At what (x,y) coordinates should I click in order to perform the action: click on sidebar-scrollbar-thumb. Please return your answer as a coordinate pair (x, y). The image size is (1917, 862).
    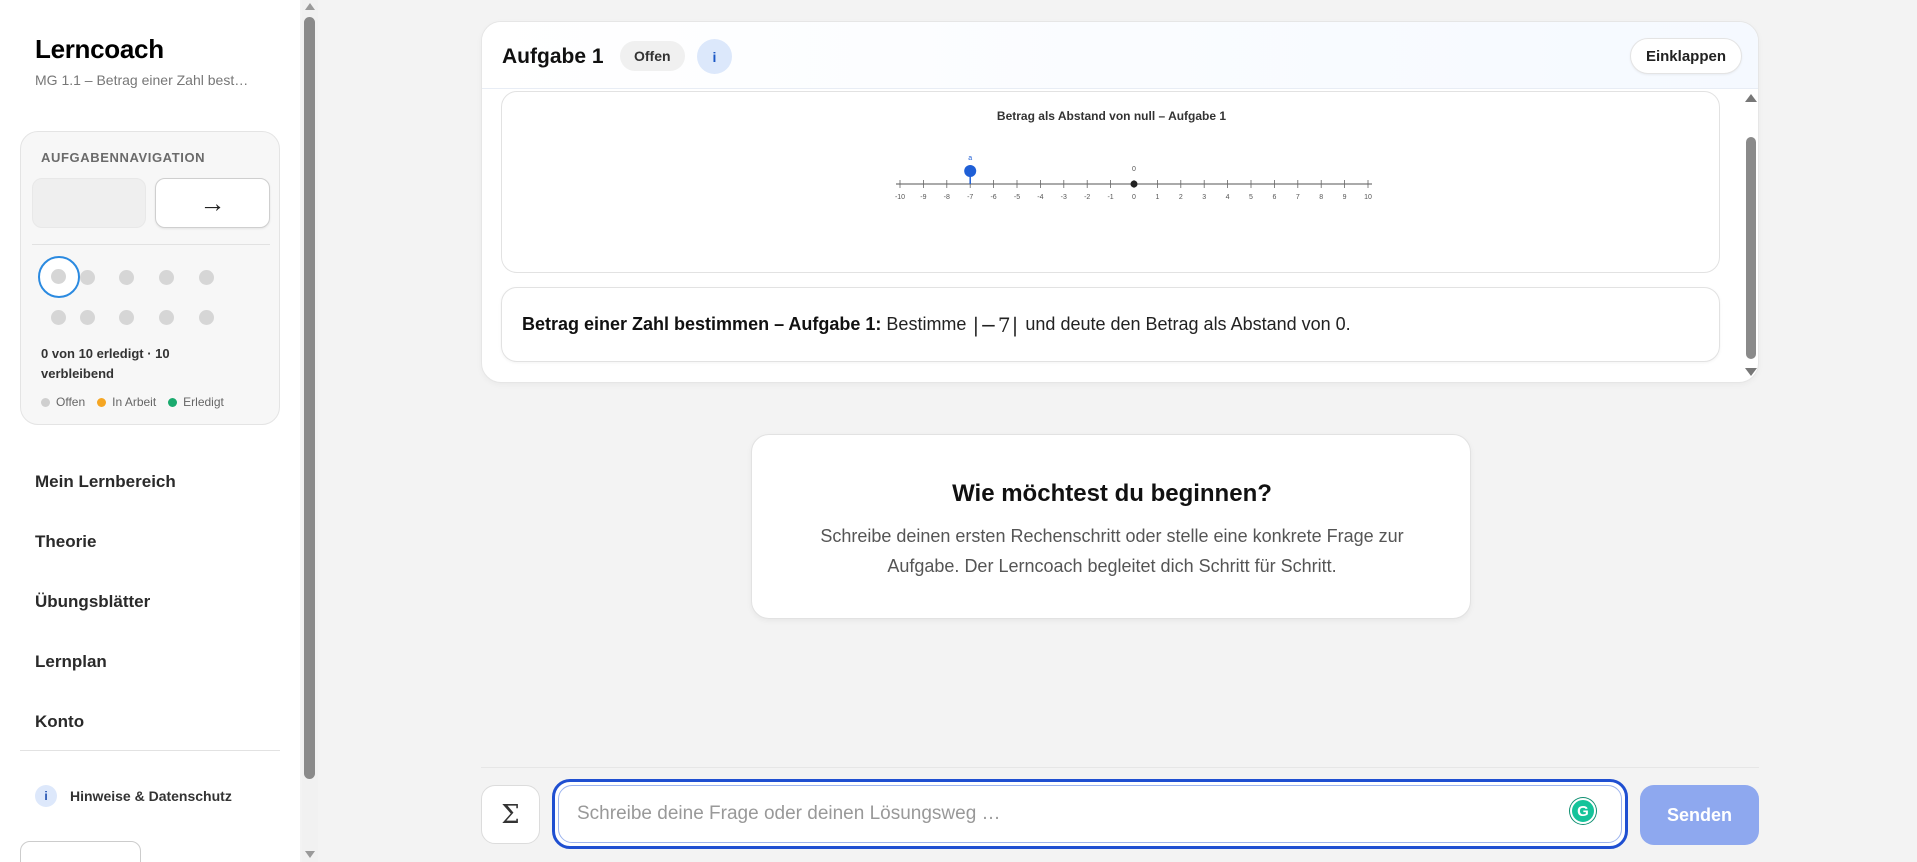
    Looking at the image, I should click on (309, 398).